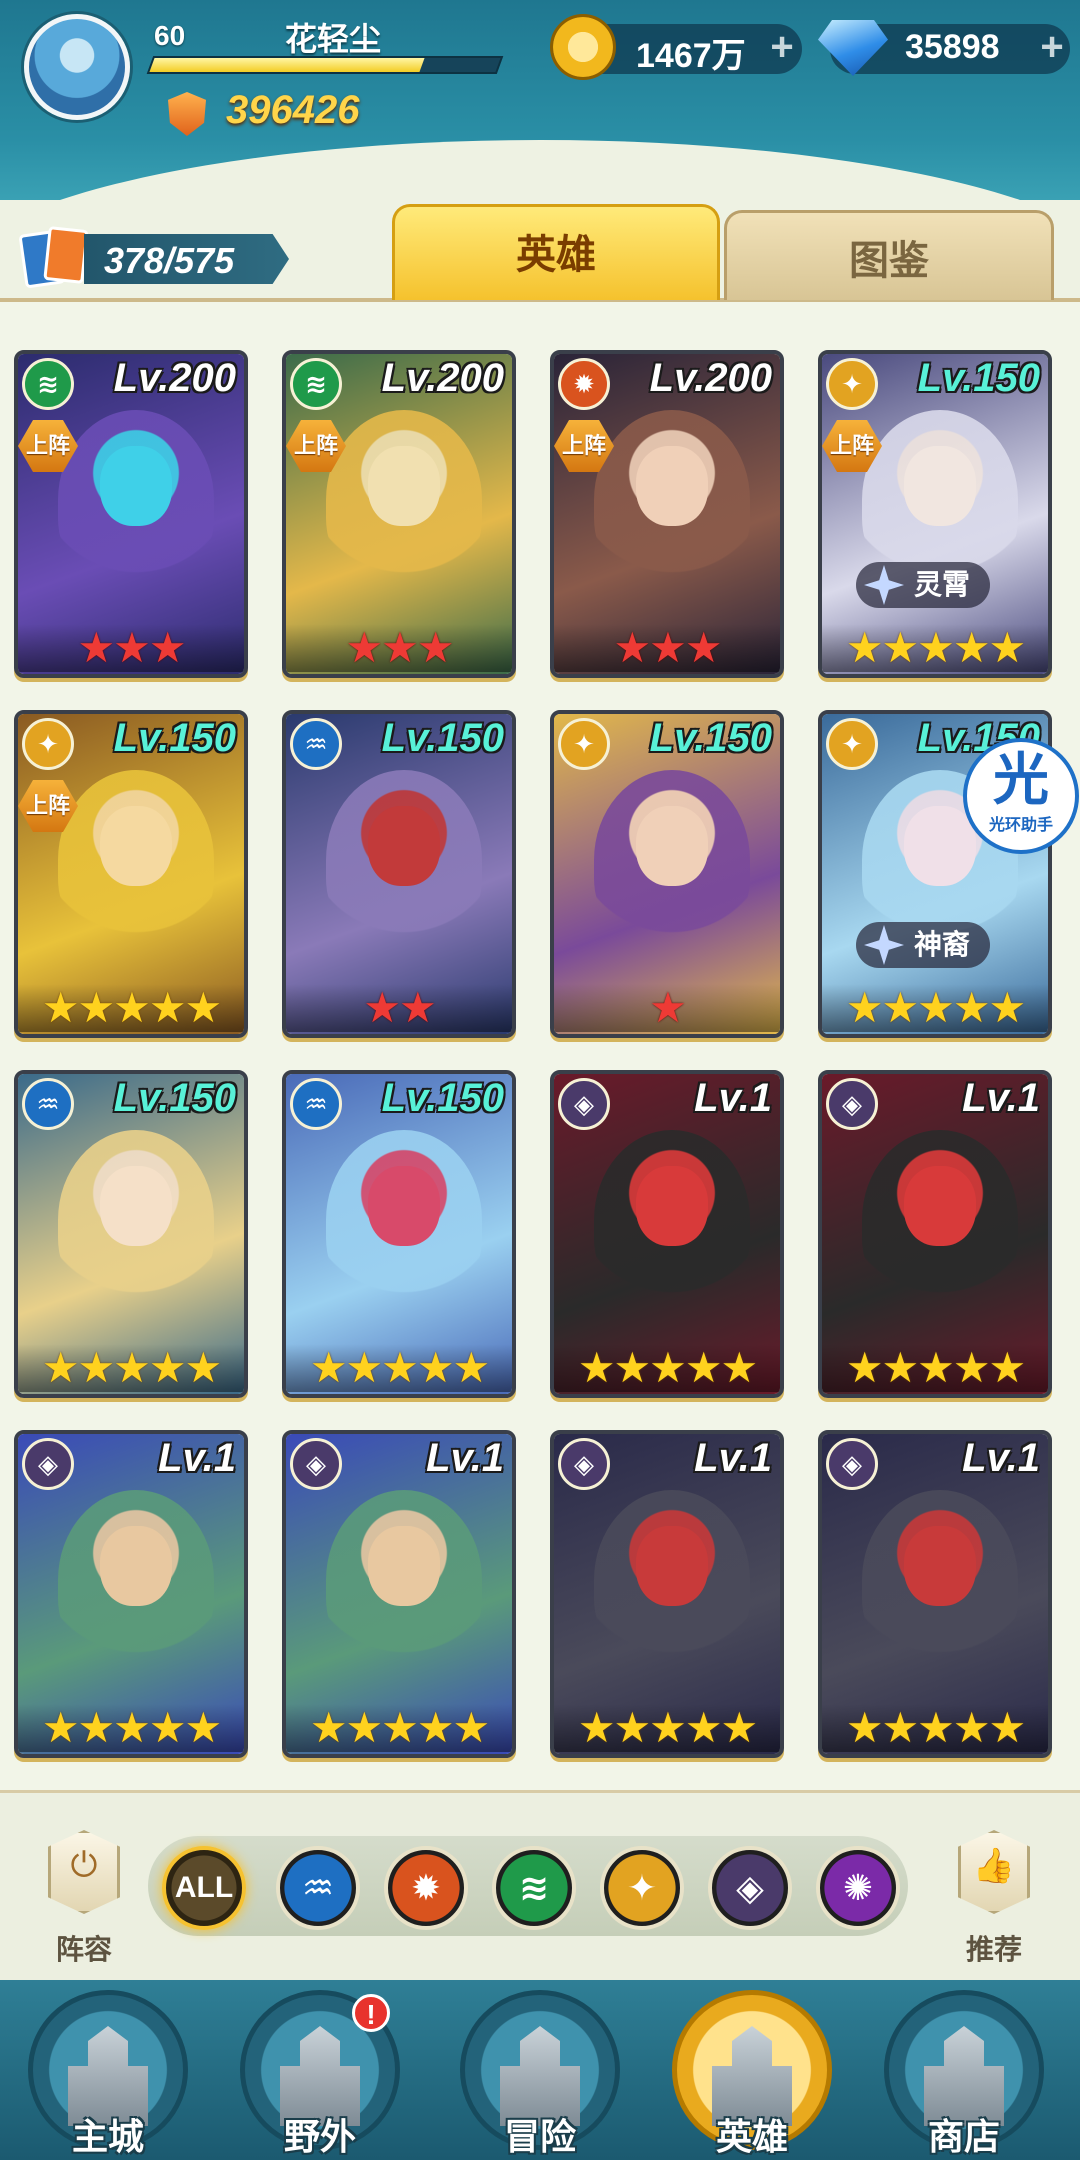 The width and height of the screenshot is (1080, 2160). Describe the element at coordinates (540, 2075) in the screenshot. I see `nav-adventure: 冒险` at that location.